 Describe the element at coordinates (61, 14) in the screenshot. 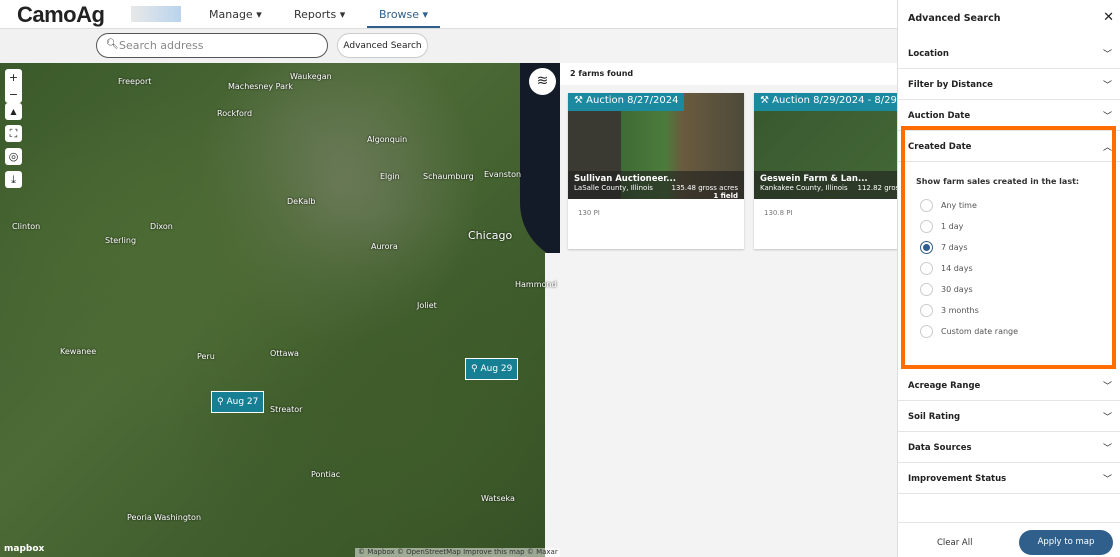

I see `logo: CamoAg` at that location.